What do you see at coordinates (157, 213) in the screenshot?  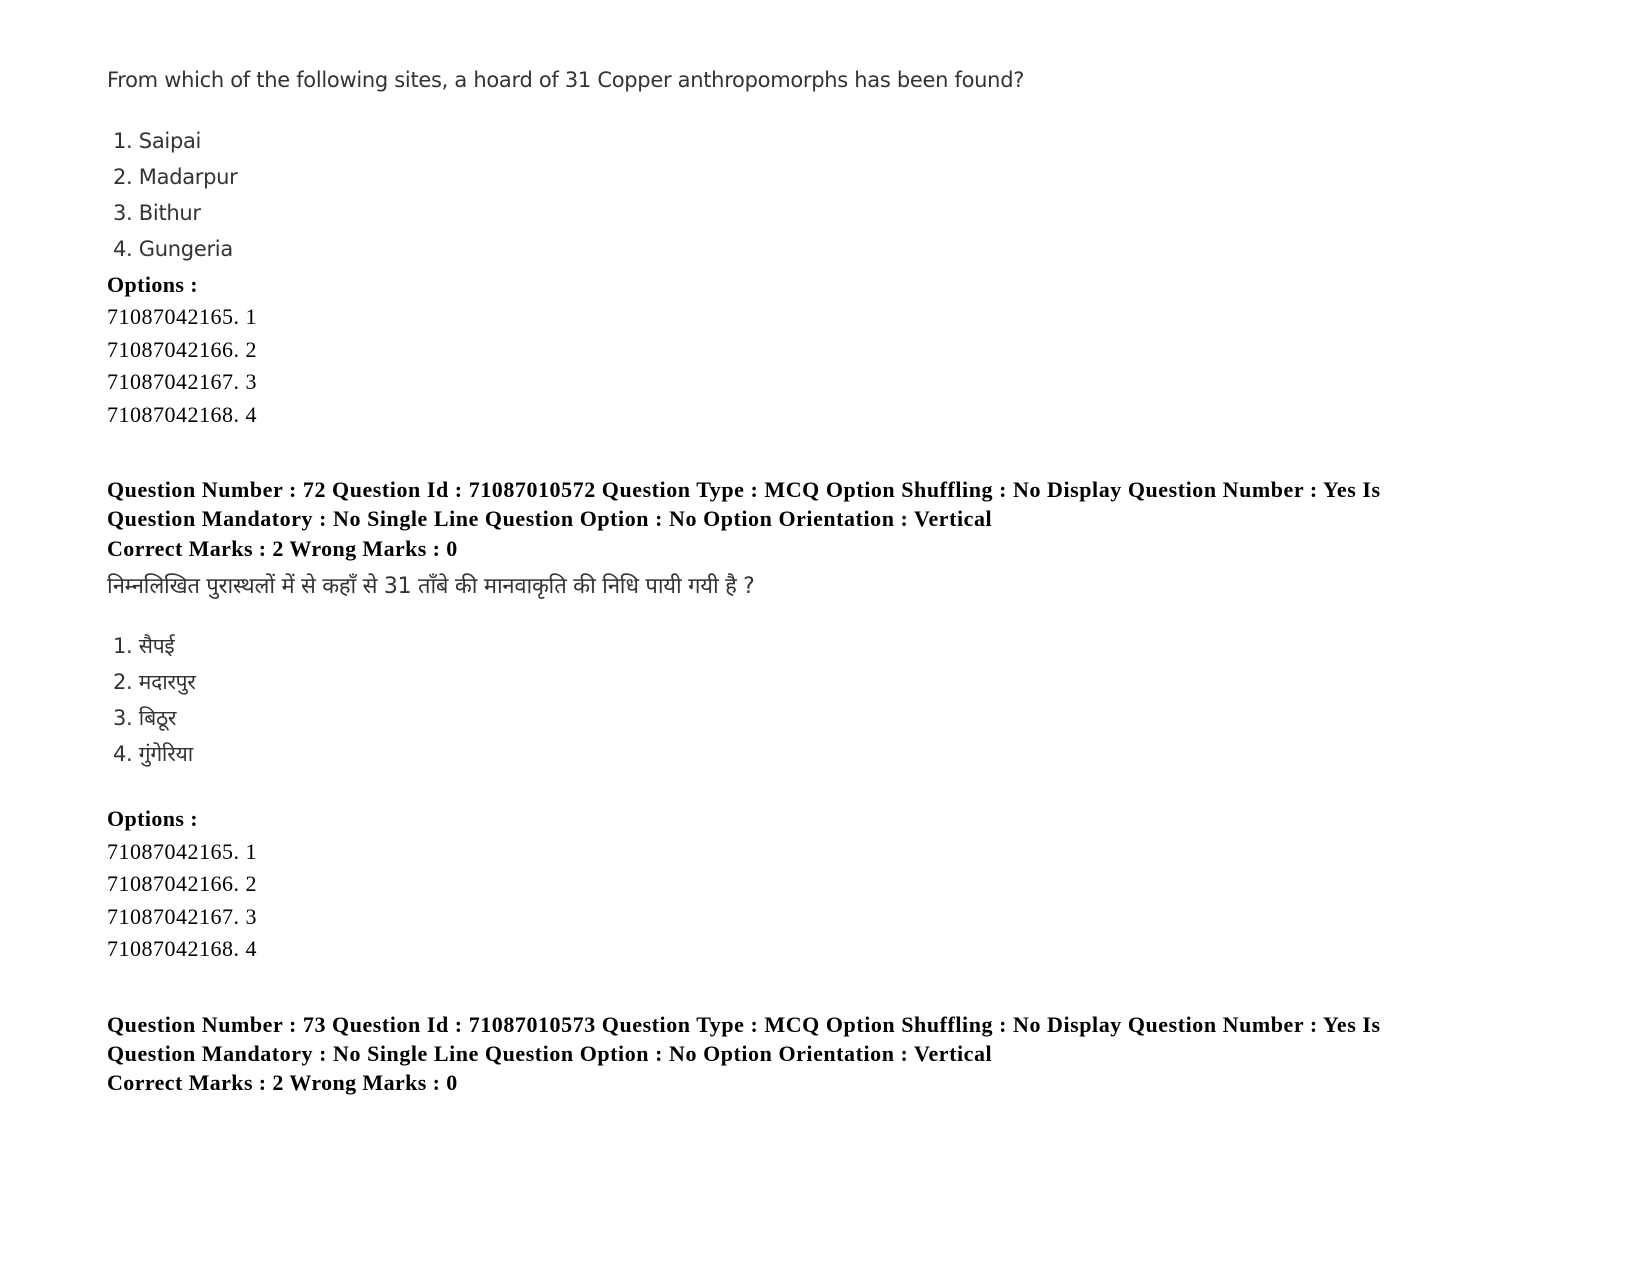 I see `list-item: 3. Bithur` at bounding box center [157, 213].